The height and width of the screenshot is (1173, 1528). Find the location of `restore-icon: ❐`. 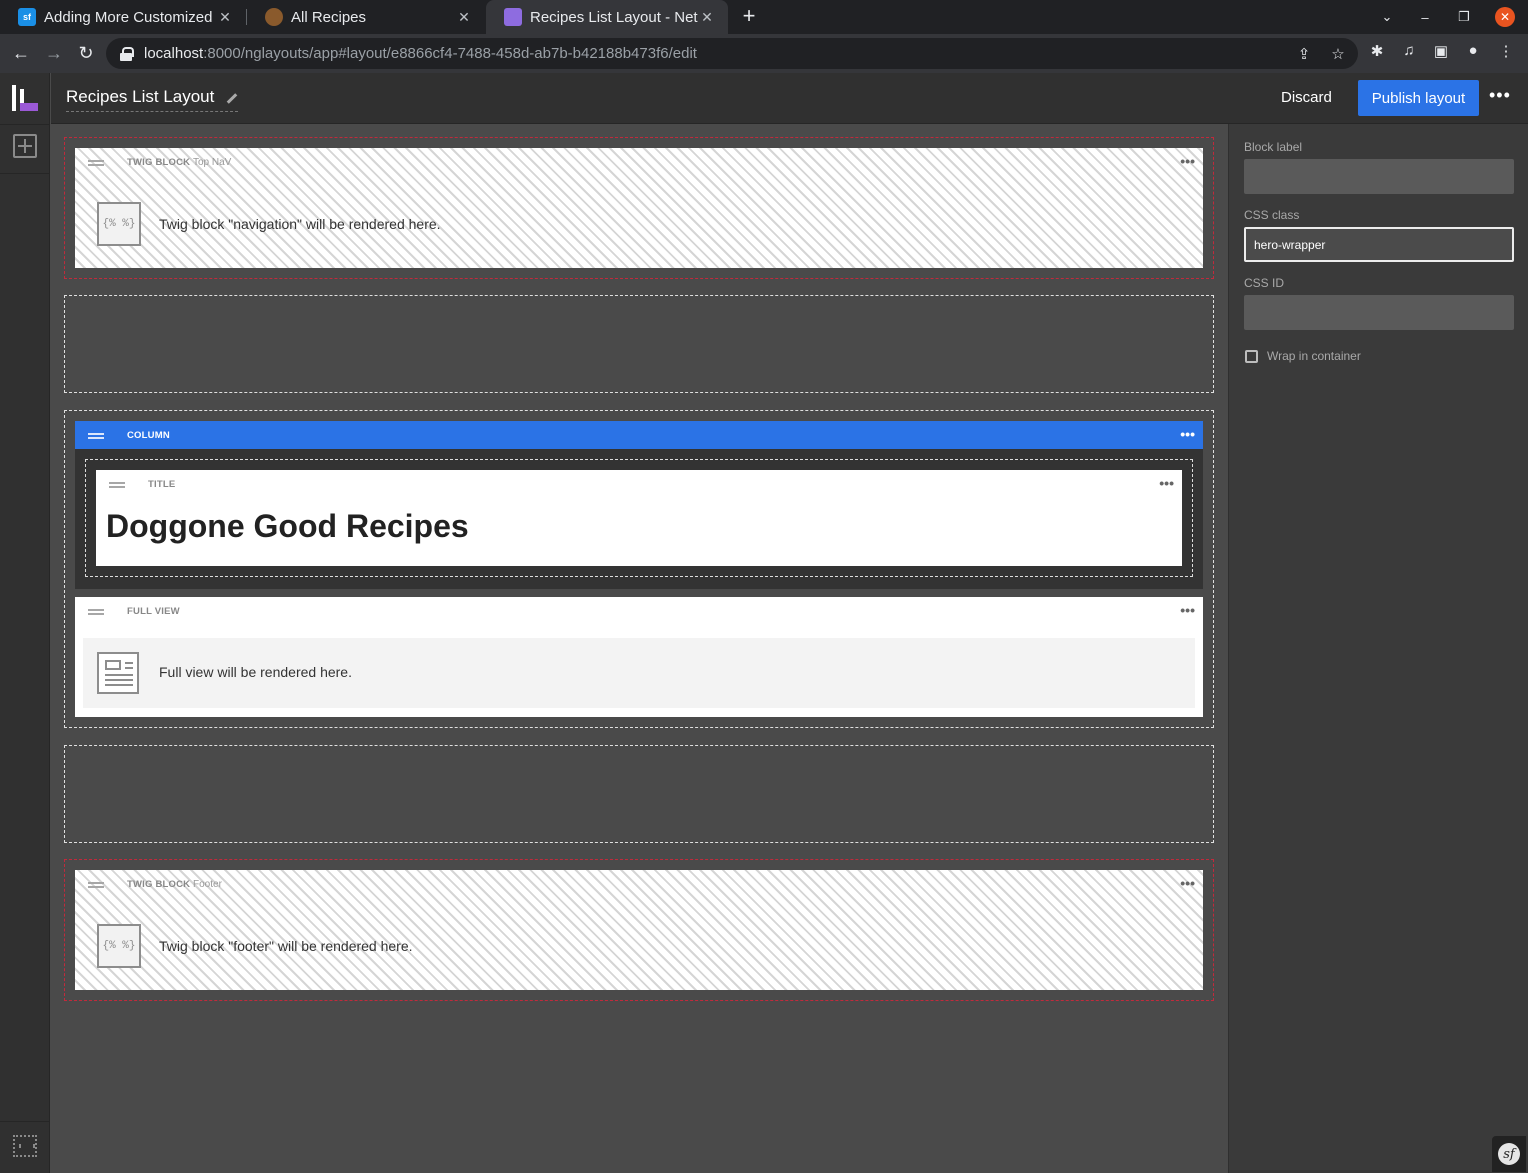

restore-icon: ❐ is located at coordinates (1464, 17).